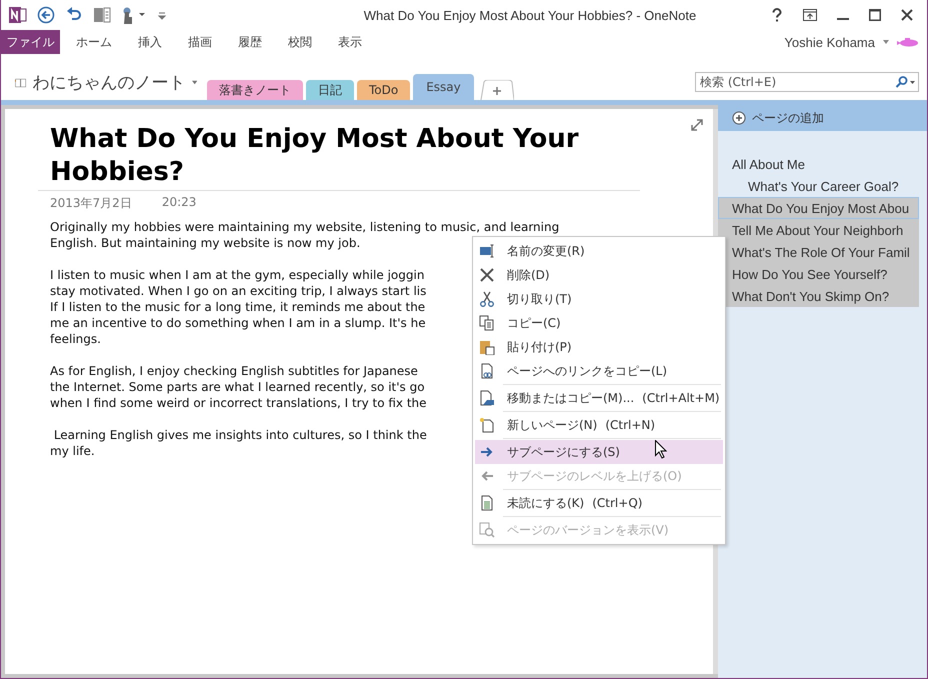 This screenshot has height=679, width=928. I want to click on ribbon-tab: 挿入, so click(150, 42).